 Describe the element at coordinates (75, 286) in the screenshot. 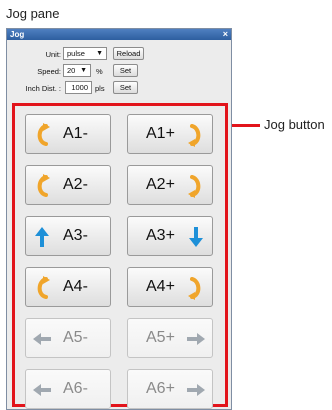

I see `jog-button-label: A4-` at that location.